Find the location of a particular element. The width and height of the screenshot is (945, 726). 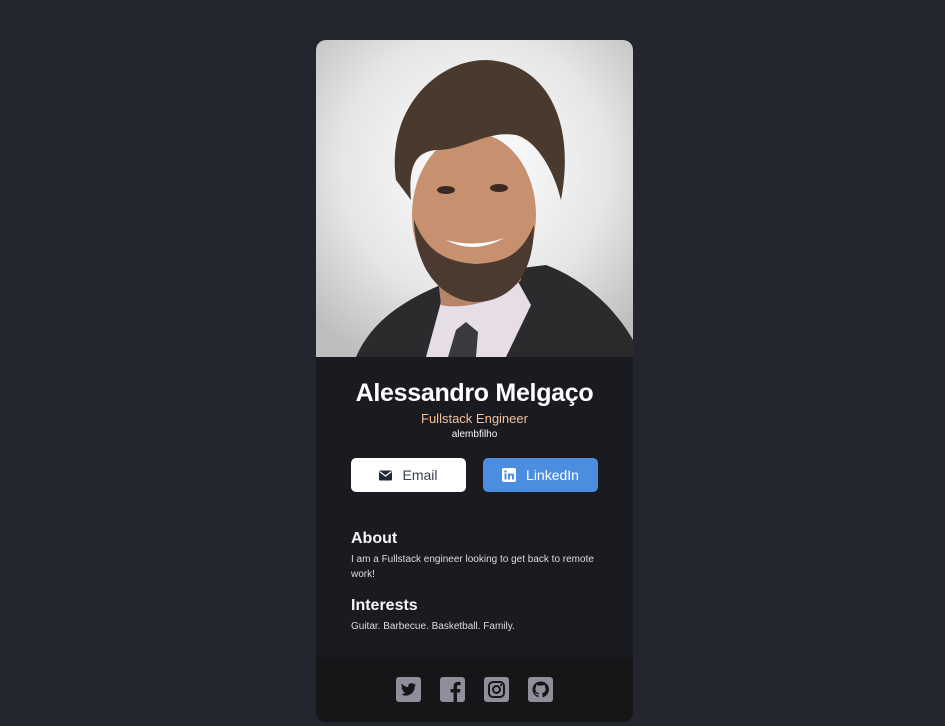

mail-icon is located at coordinates (386, 475).